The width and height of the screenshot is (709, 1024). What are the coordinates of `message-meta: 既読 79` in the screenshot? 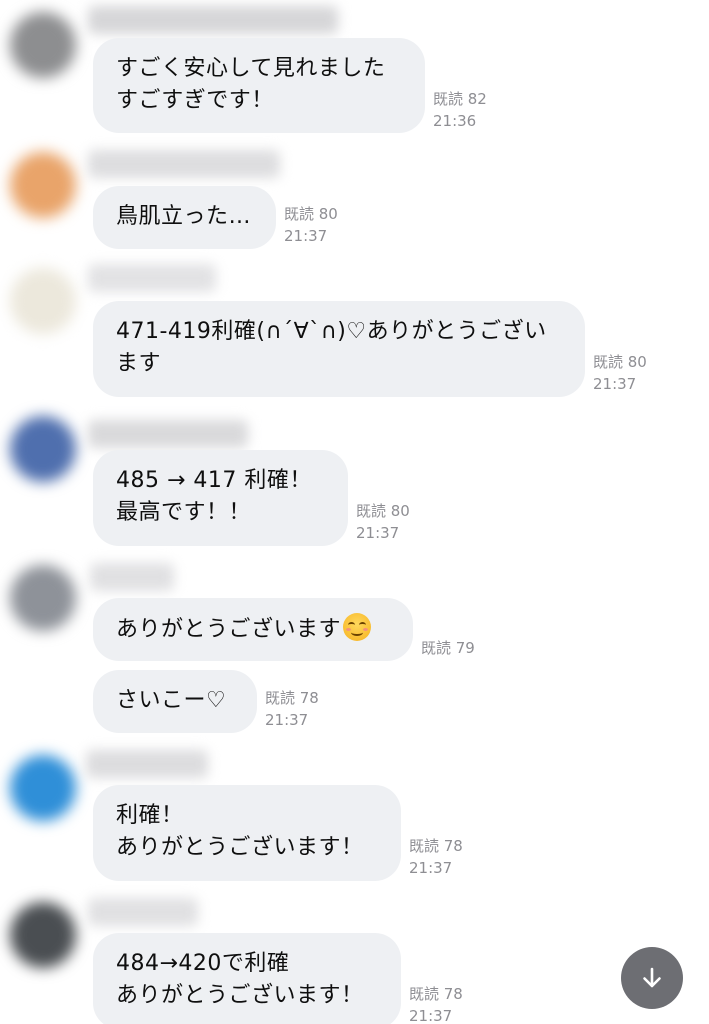 It's located at (448, 648).